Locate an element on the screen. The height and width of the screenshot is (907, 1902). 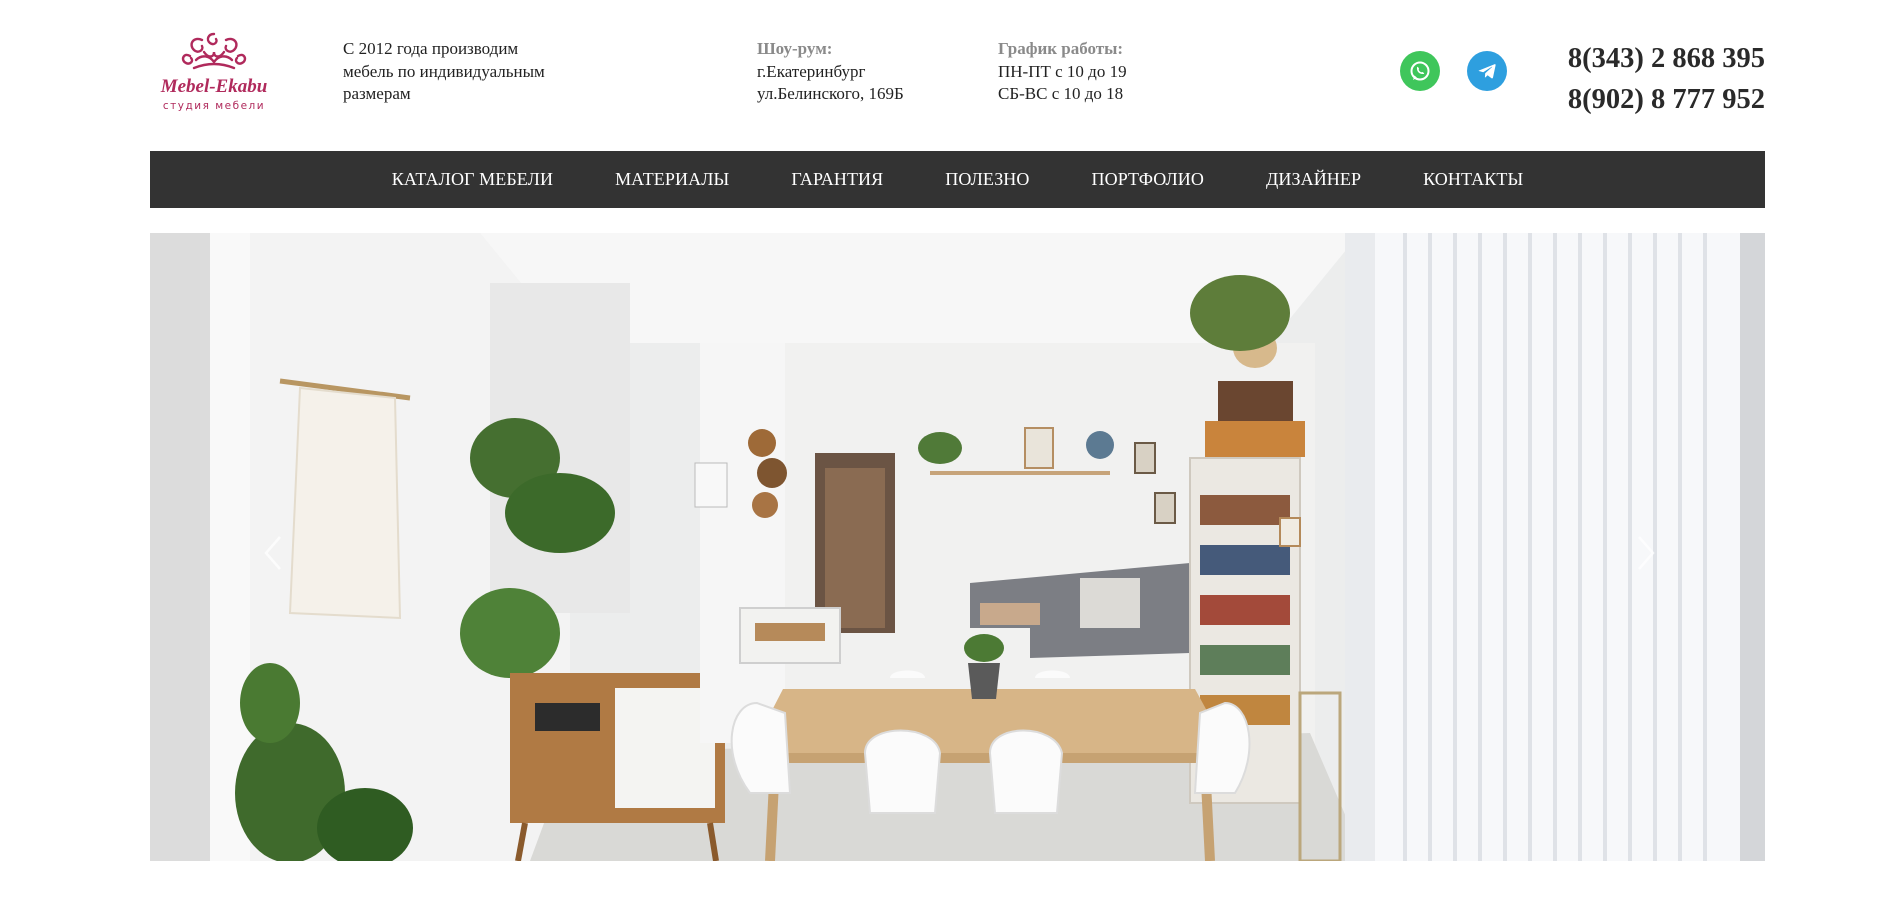
chevron-right-icon is located at coordinates (1646, 553).